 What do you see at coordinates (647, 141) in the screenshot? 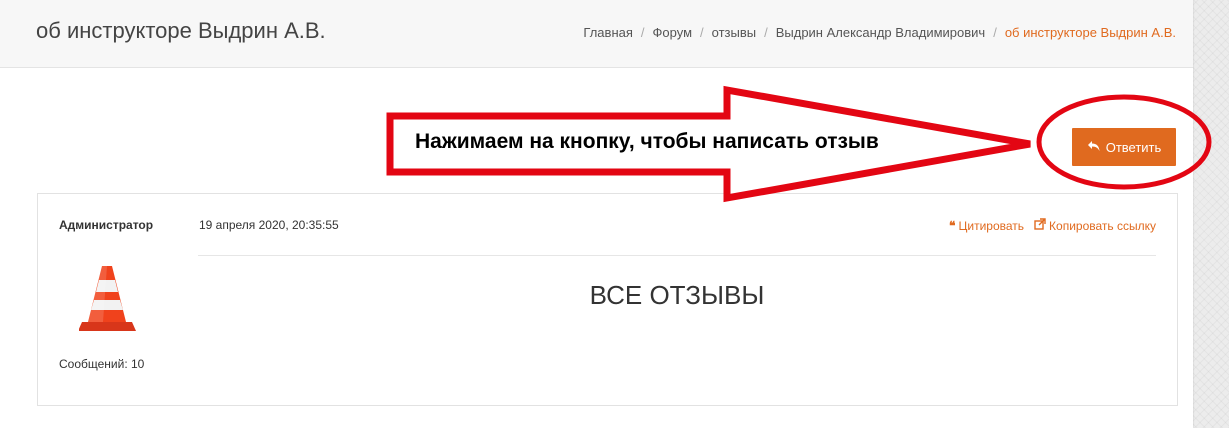
I see `annotation-text: Нажимаем на кнопку, чтобы написать отзыв` at bounding box center [647, 141].